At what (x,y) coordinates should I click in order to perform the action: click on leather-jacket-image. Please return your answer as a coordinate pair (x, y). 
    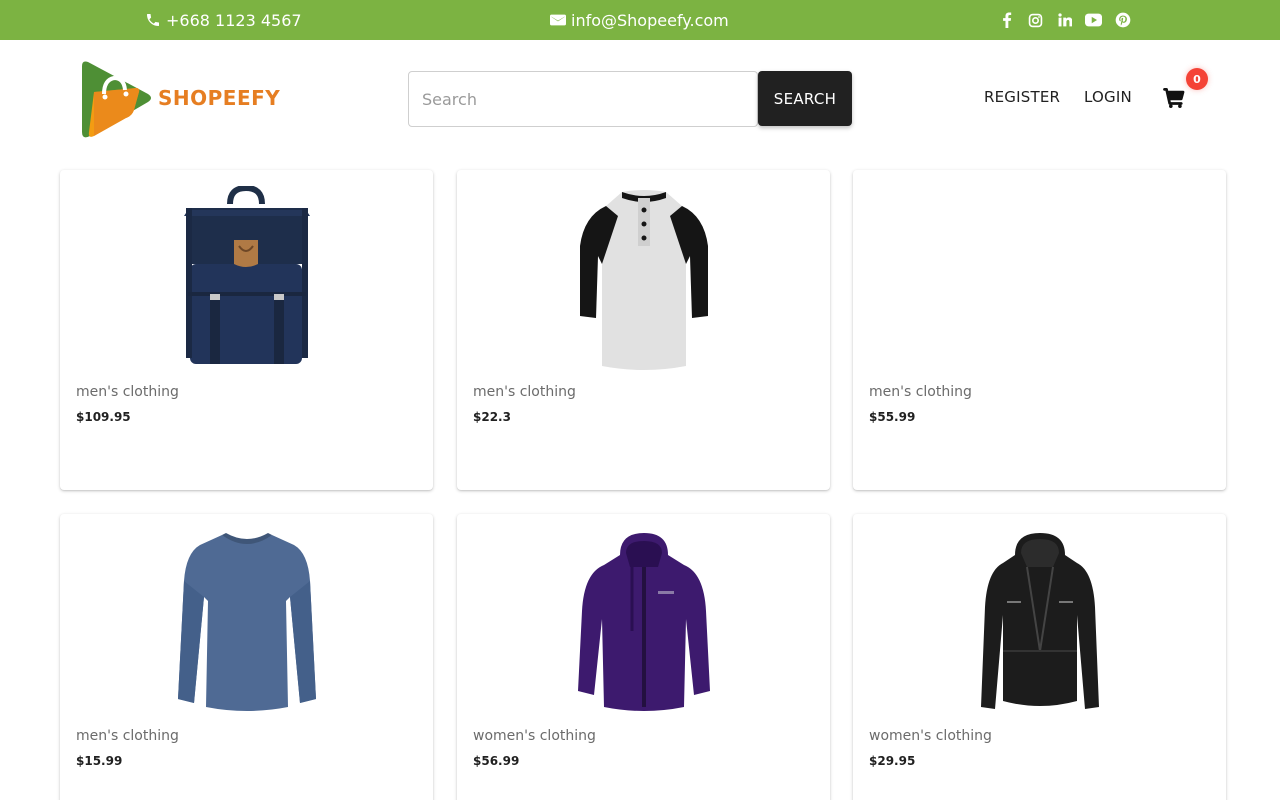
    Looking at the image, I should click on (1039, 621).